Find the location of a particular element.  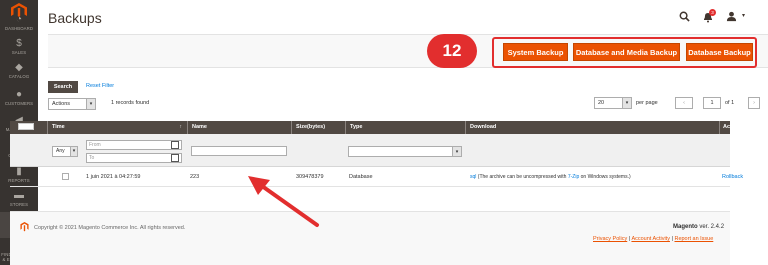

name-filter-input is located at coordinates (239, 151).